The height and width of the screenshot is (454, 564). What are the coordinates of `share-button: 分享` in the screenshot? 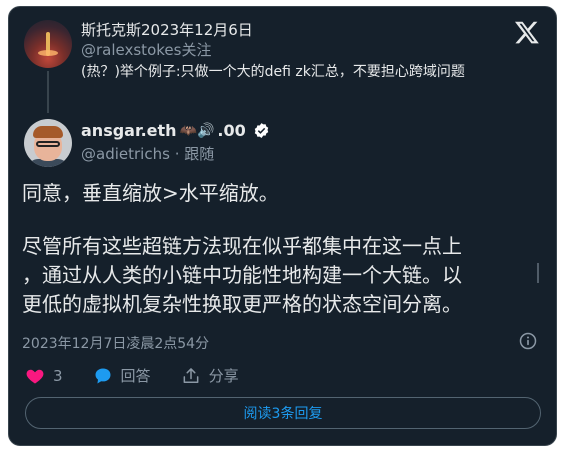 It's located at (210, 375).